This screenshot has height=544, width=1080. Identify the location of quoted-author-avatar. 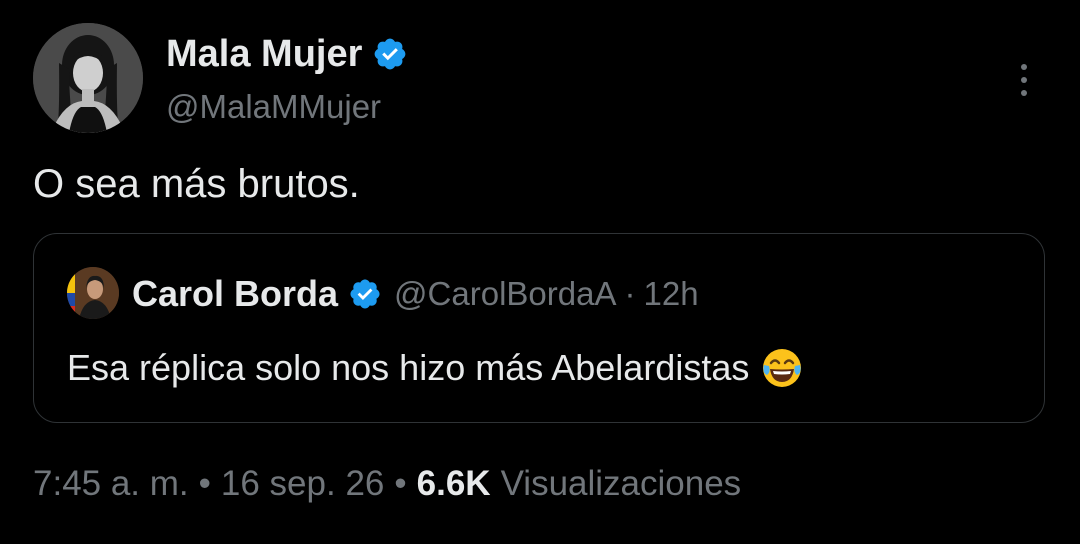
(93, 293).